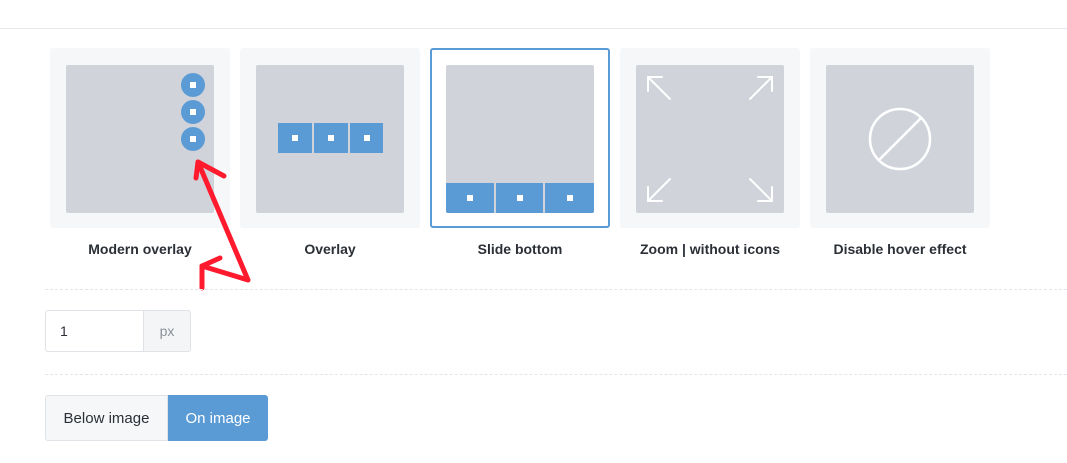  What do you see at coordinates (900, 249) in the screenshot?
I see `hover-option-label: Disable hover effect` at bounding box center [900, 249].